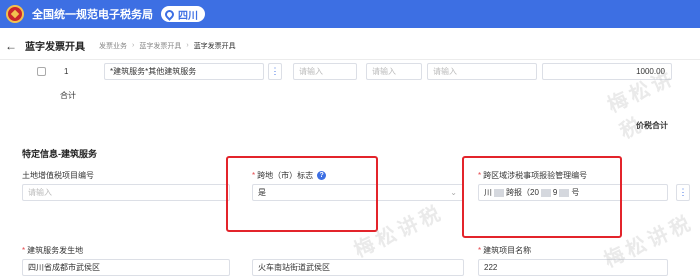 The image size is (700, 278). I want to click on item-more-button: ⋮, so click(275, 71).